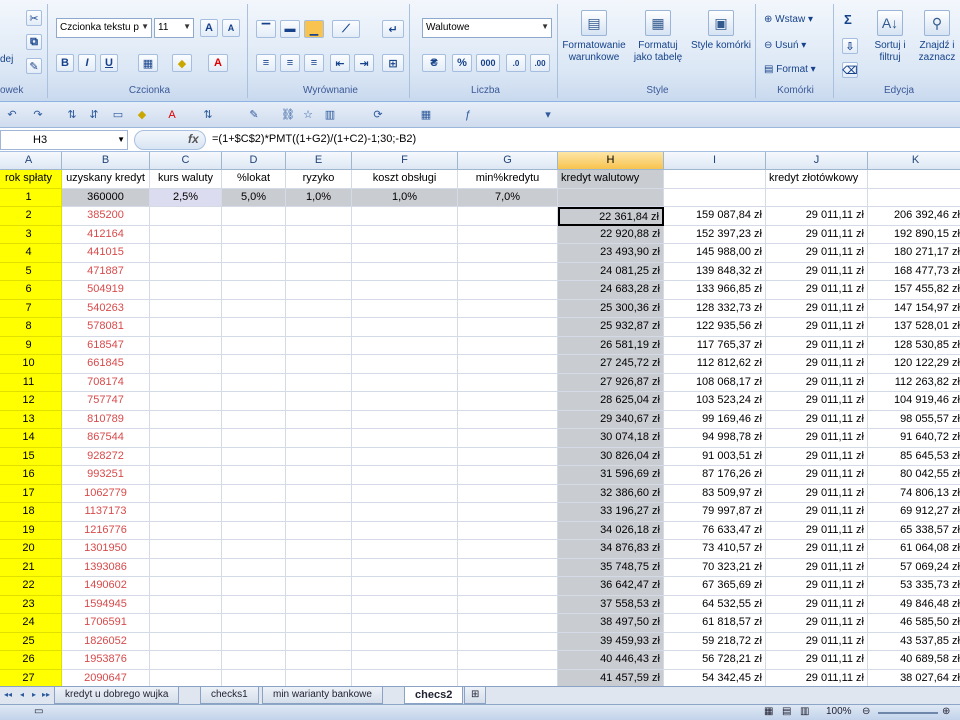 This screenshot has height=720, width=960. What do you see at coordinates (31, 512) in the screenshot?
I see `table-cell: 18` at bounding box center [31, 512].